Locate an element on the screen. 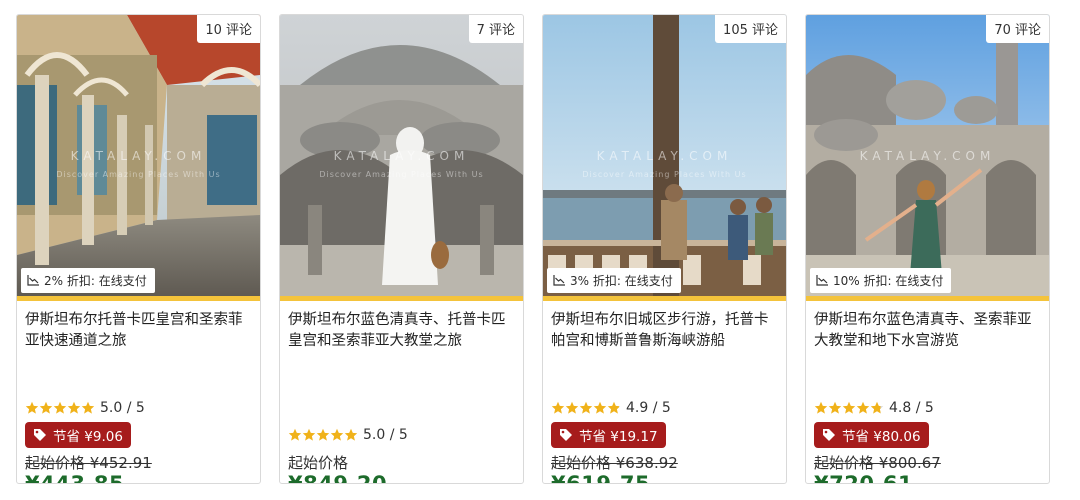 The width and height of the screenshot is (1080, 500). tour-title: 伊斯坦布尔蓝色清真寺、圣索菲亚大教堂和地下水宫游览 is located at coordinates (927, 331).